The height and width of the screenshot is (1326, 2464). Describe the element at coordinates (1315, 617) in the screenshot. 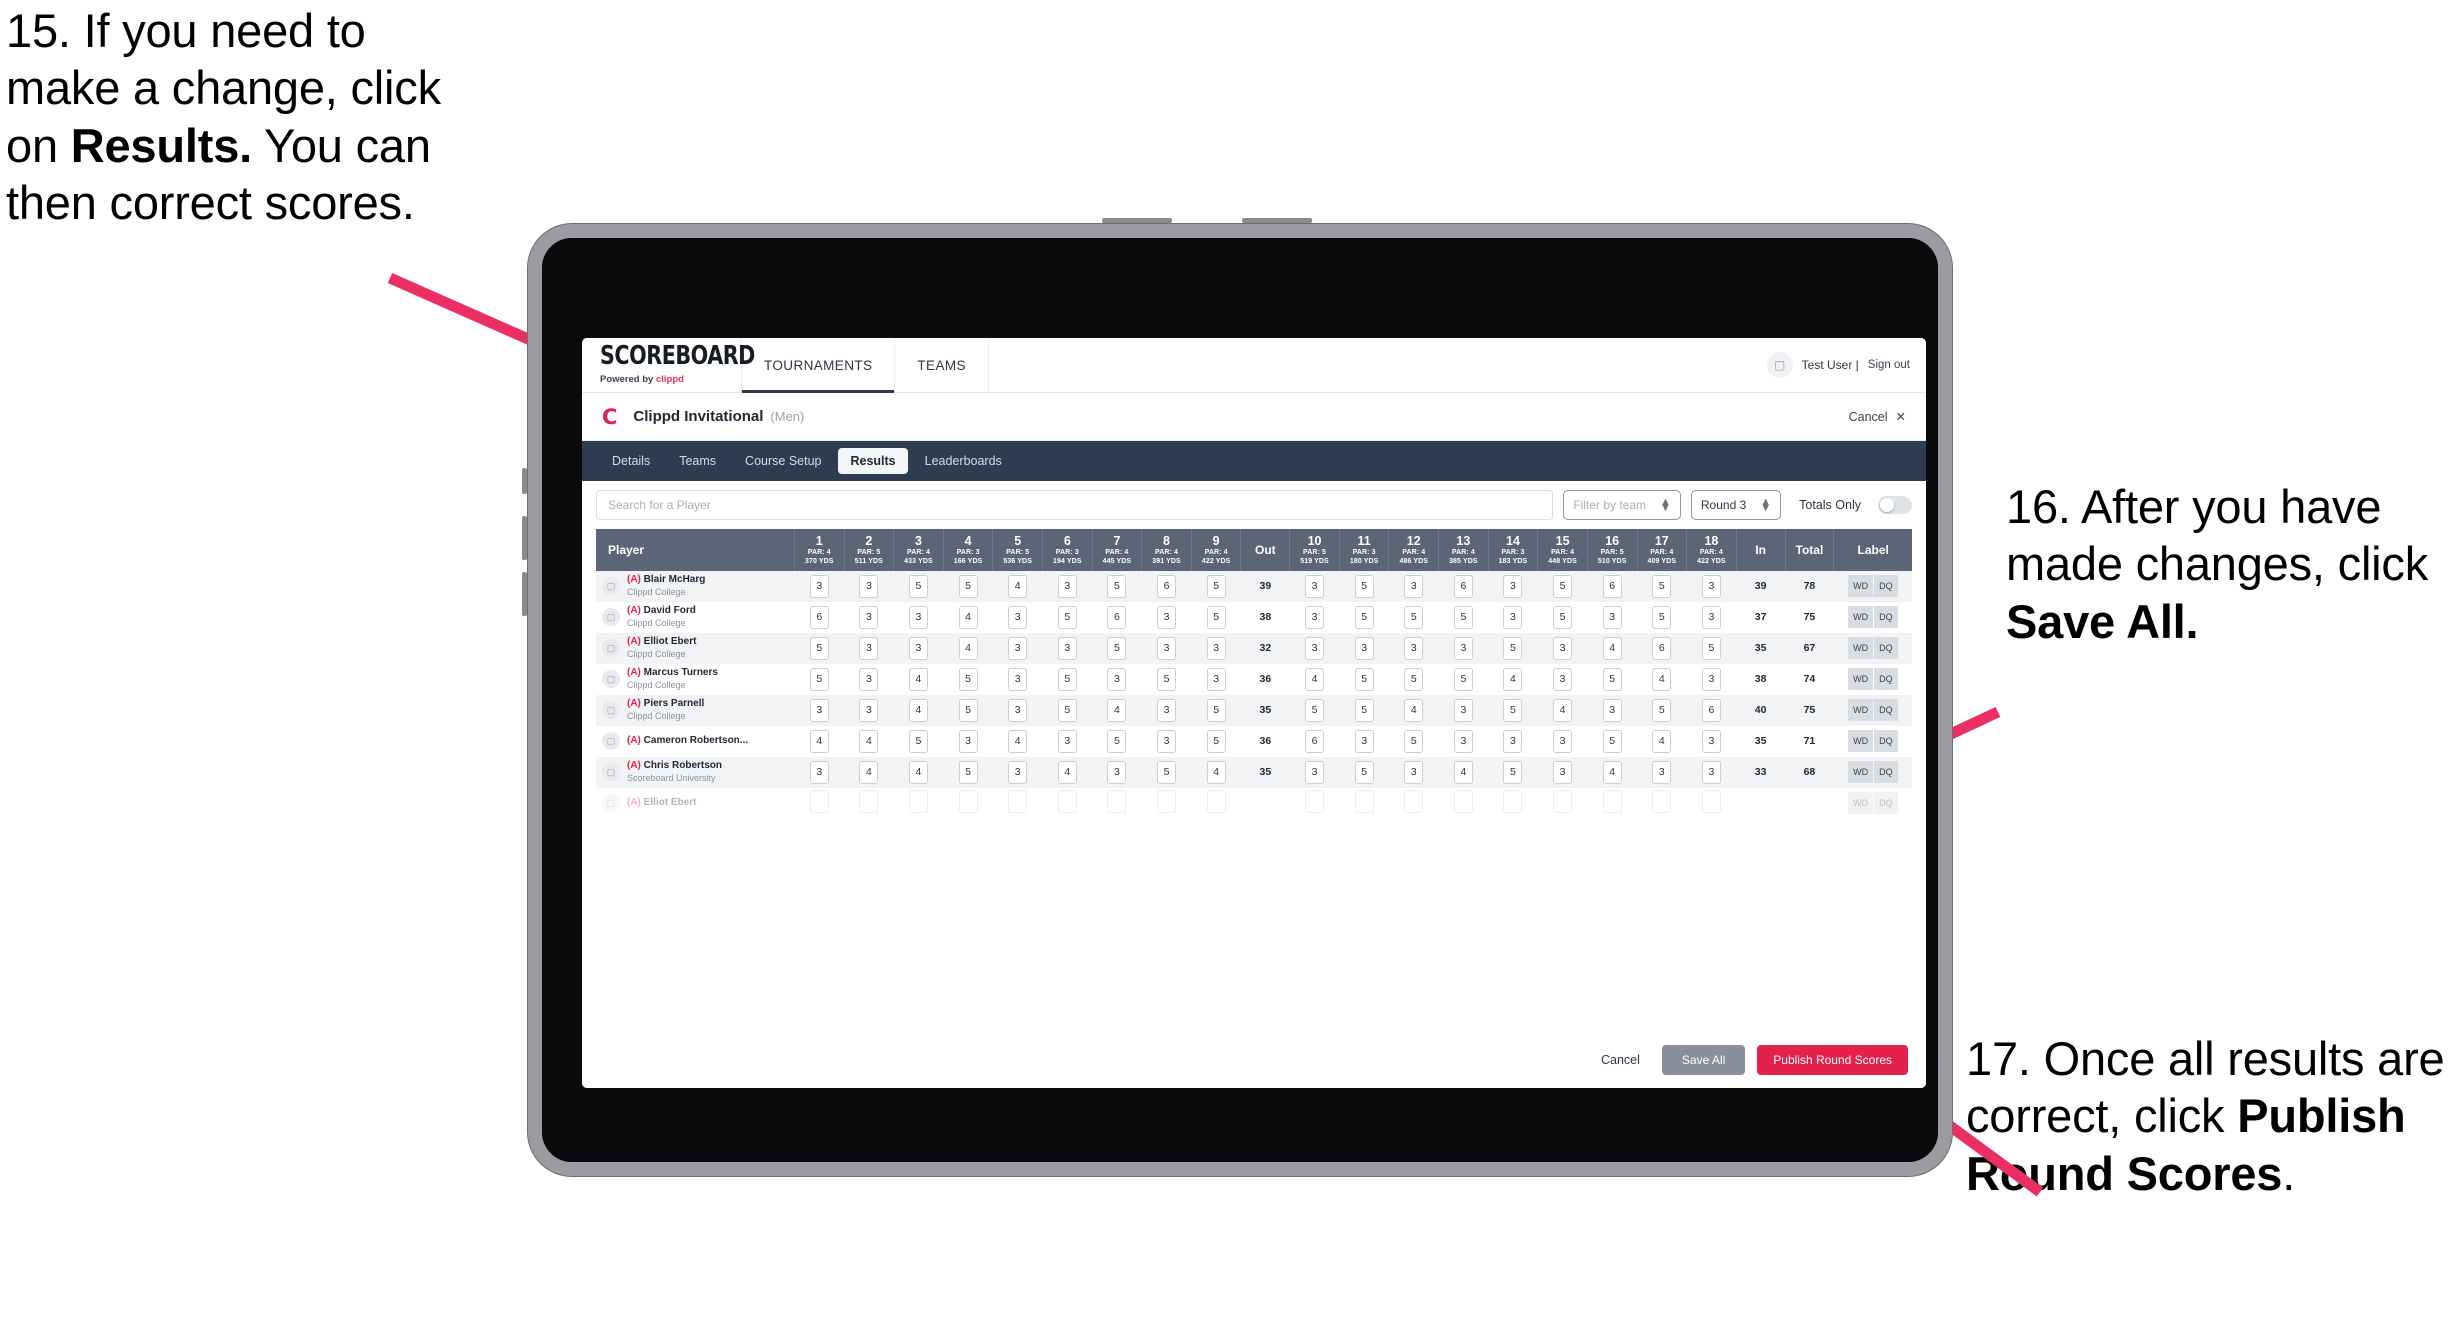

I see `score-cell-hole-10: 3` at that location.